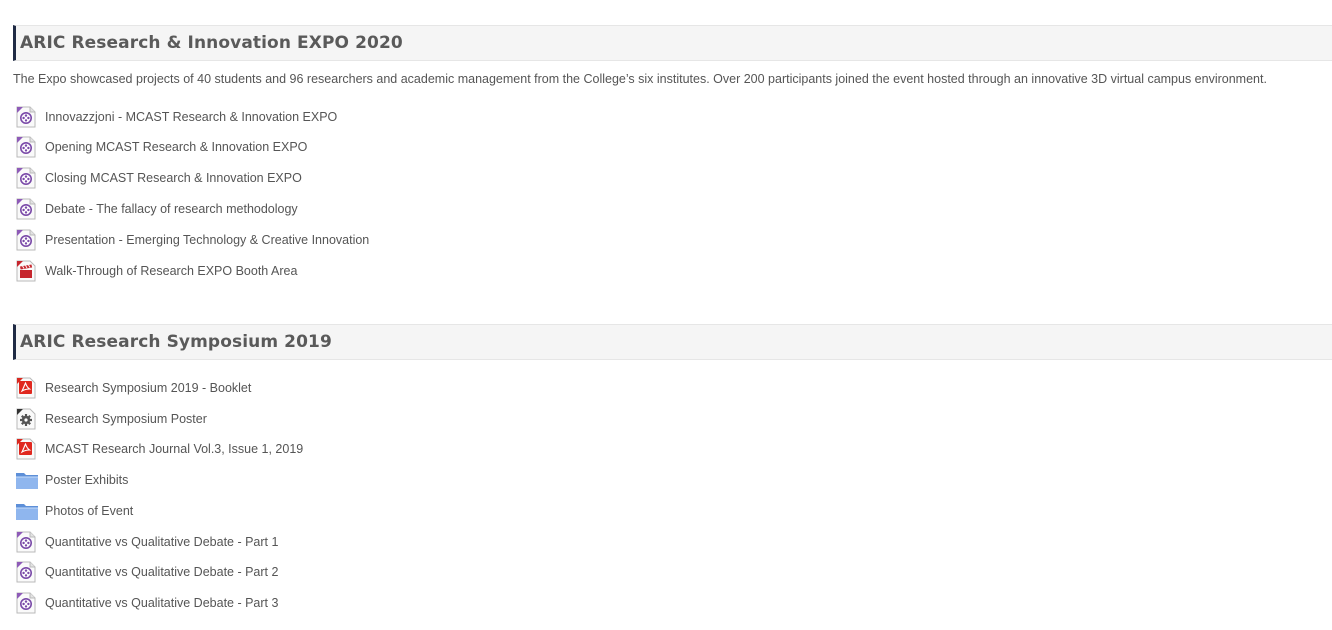 This screenshot has width=1332, height=630. What do you see at coordinates (148, 388) in the screenshot?
I see `activity-link: Research Symposium 2019 - Booklet` at bounding box center [148, 388].